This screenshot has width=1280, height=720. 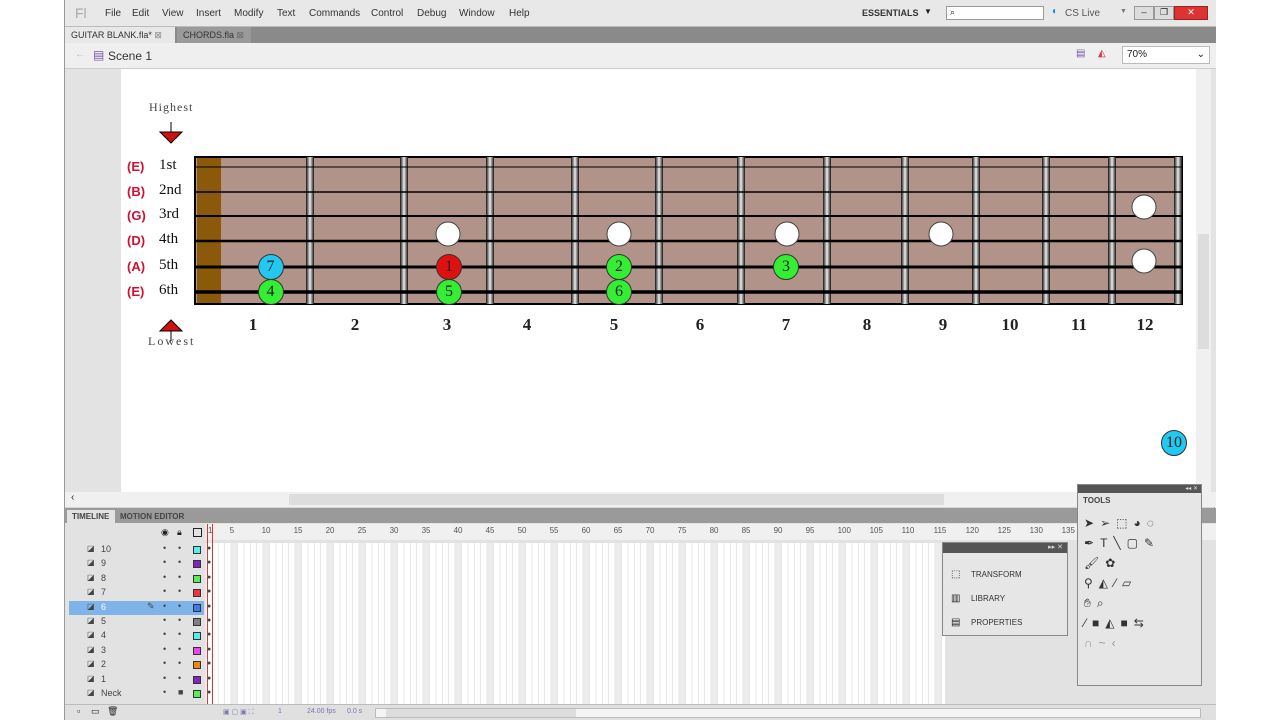 I want to click on scale-degree-note: 7, so click(x=270, y=267).